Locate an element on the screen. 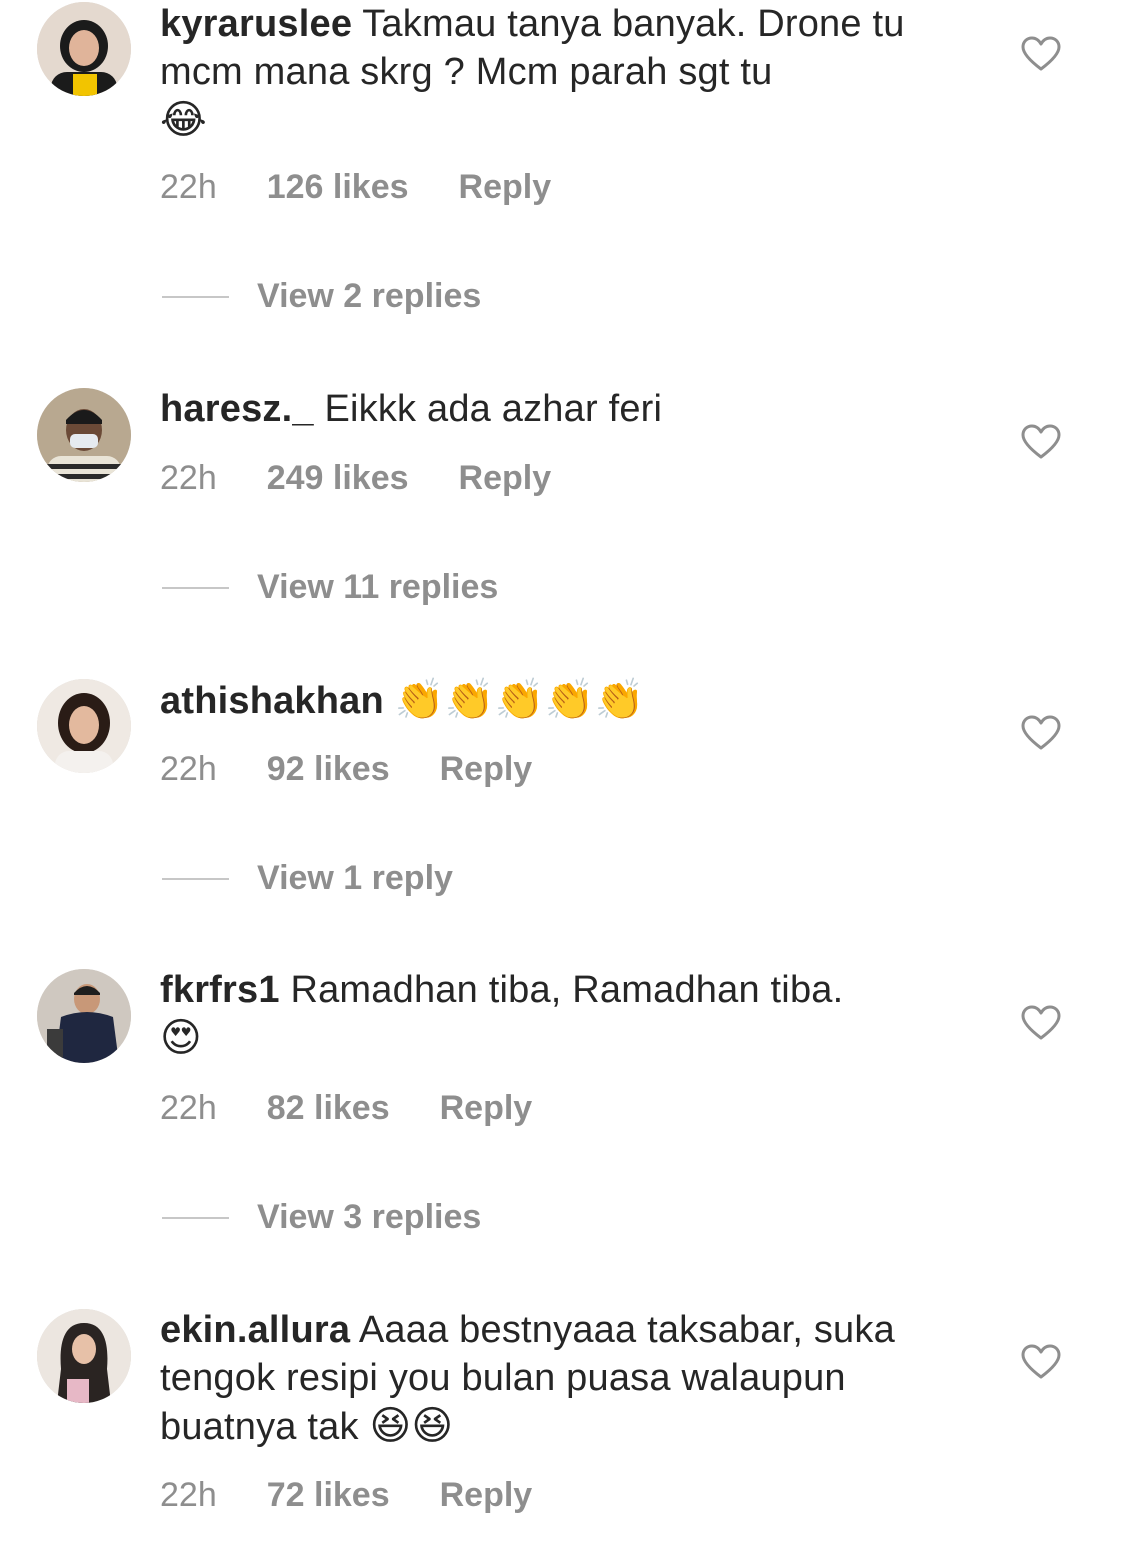 The width and height of the screenshot is (1125, 1552). view-replies-button: View 11 replies is located at coordinates (330, 587).